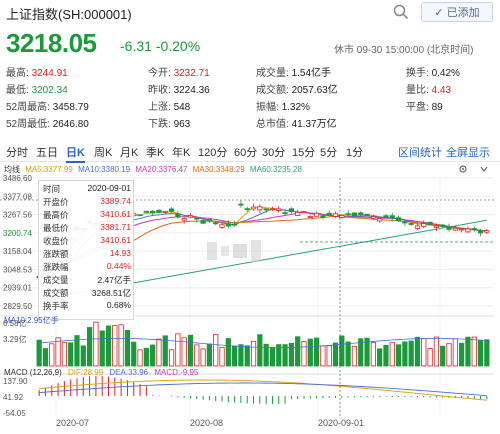 The height and width of the screenshot is (434, 500). What do you see at coordinates (169, 124) in the screenshot?
I see `stat-down-count: 下跌: 963` at bounding box center [169, 124].